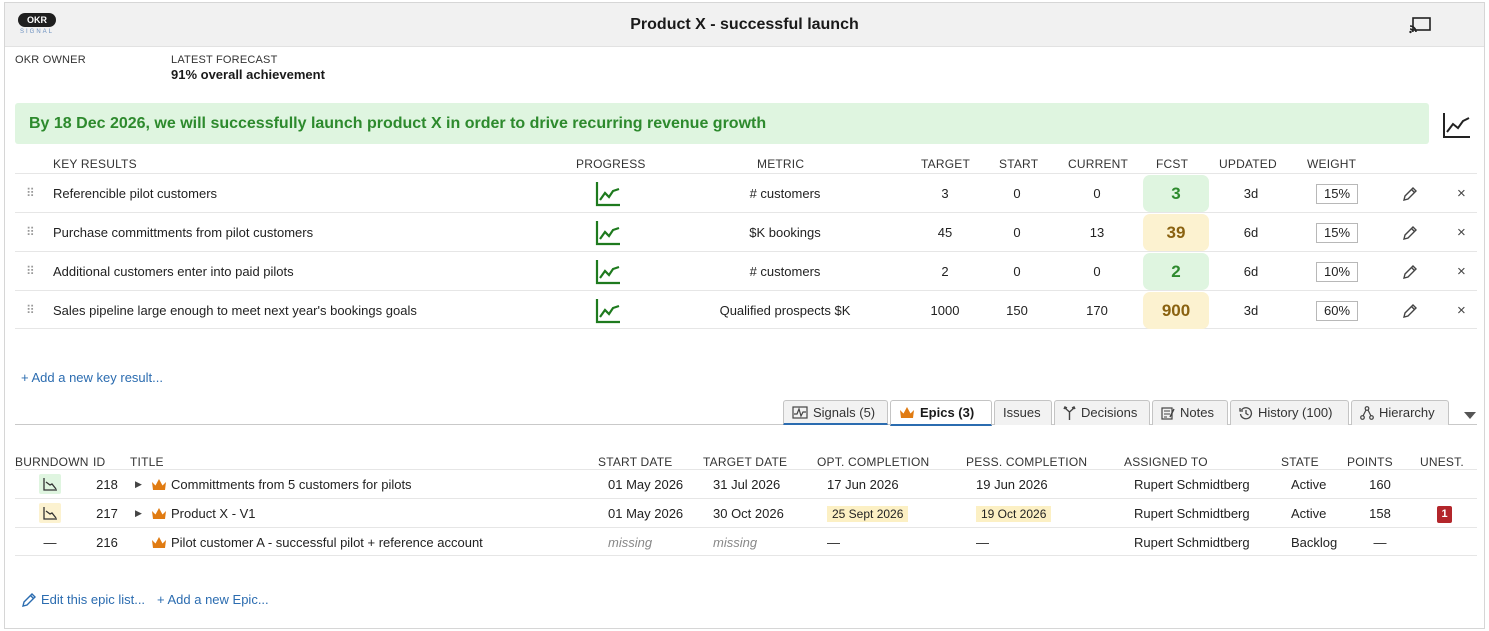 This screenshot has width=1489, height=631. What do you see at coordinates (1102, 412) in the screenshot?
I see `tab-decisions: Decisions` at bounding box center [1102, 412].